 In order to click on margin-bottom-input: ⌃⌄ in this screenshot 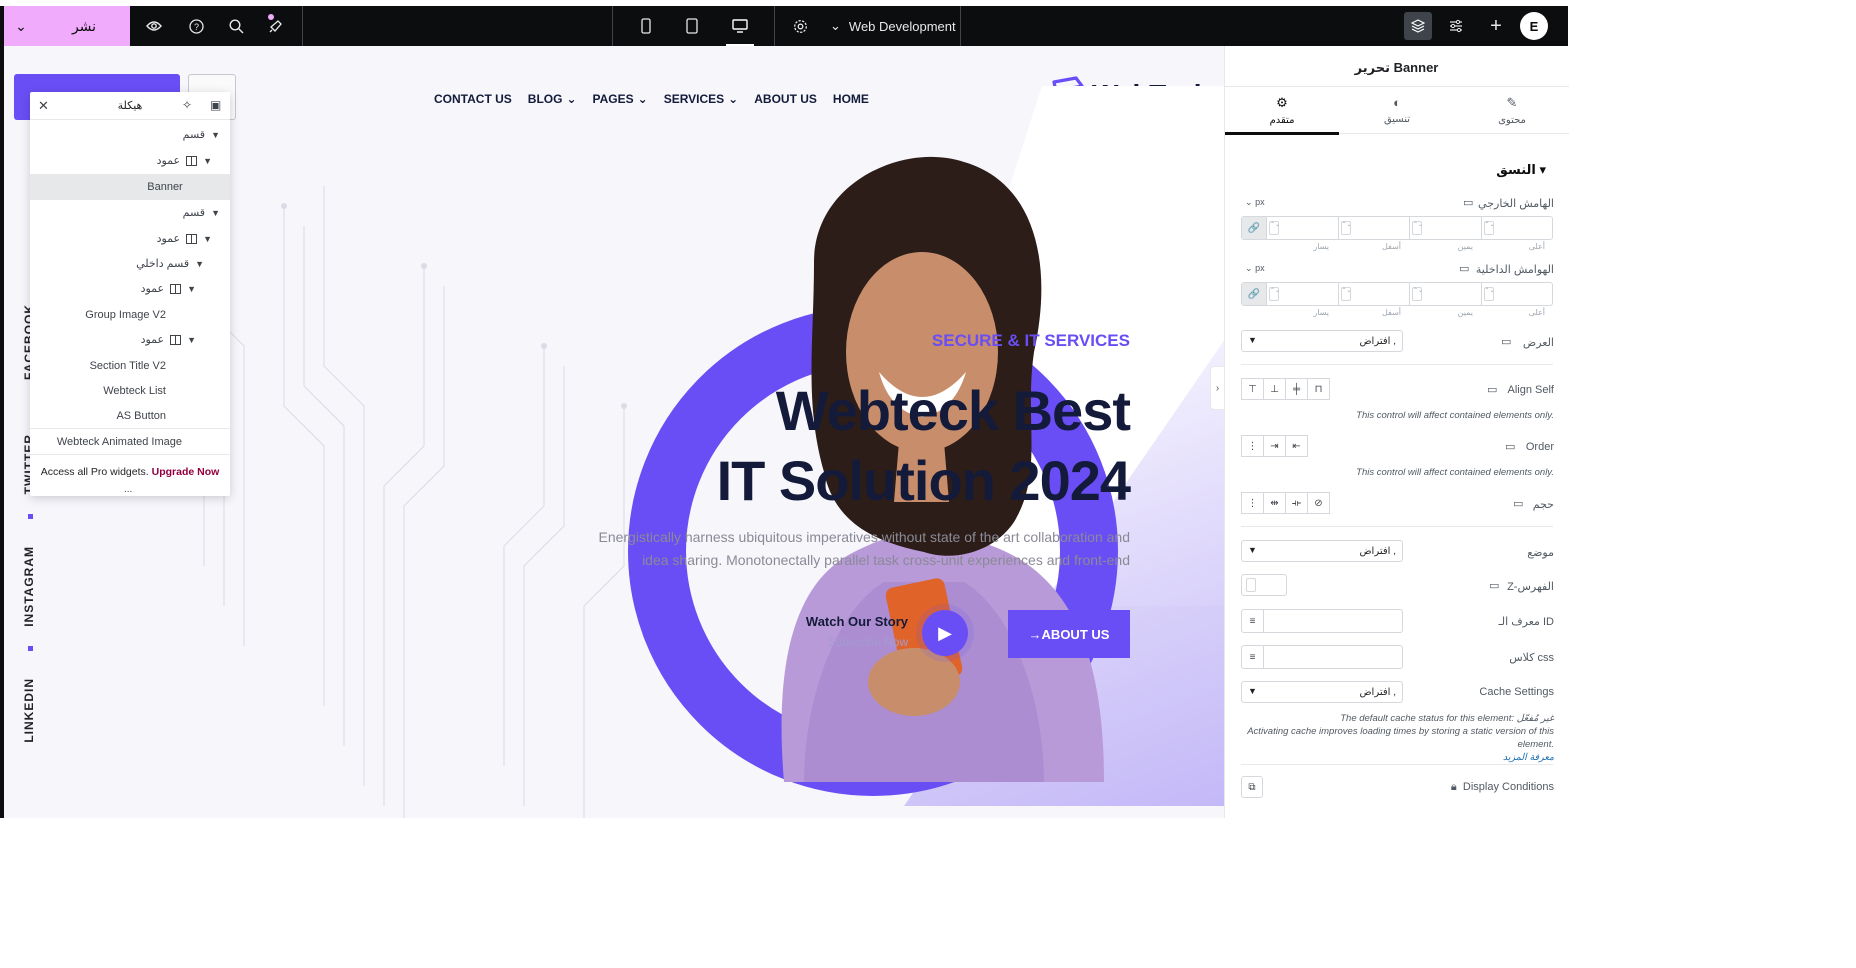, I will do `click(1373, 228)`.